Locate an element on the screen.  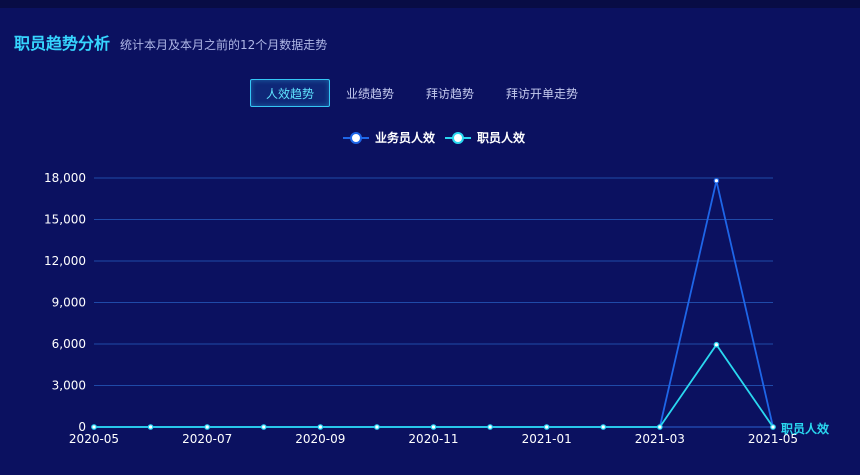
x-tick-label: 2020-05 is located at coordinates (94, 439).